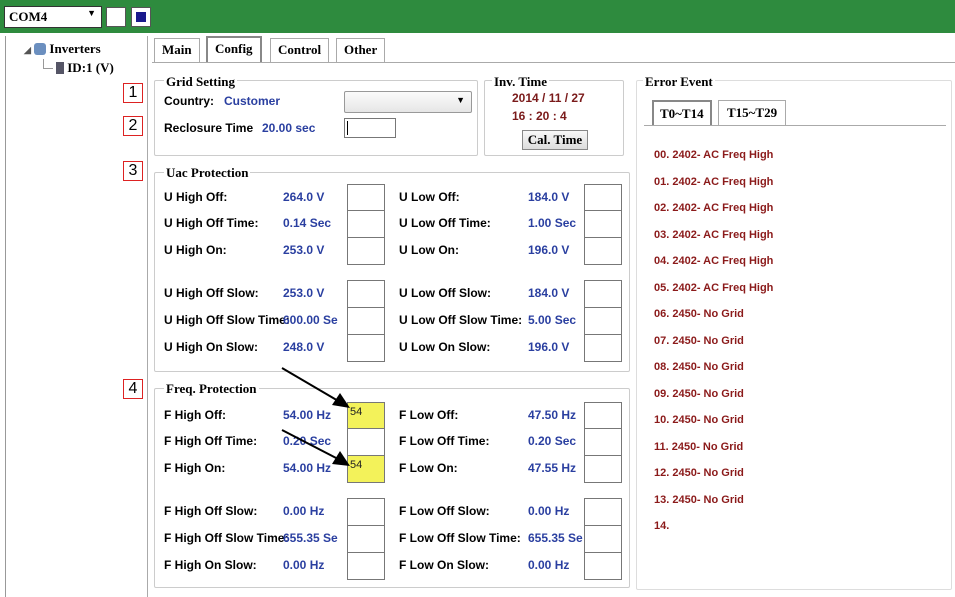  What do you see at coordinates (195, 415) in the screenshot?
I see `freqrows-left-label: F High Off:` at bounding box center [195, 415].